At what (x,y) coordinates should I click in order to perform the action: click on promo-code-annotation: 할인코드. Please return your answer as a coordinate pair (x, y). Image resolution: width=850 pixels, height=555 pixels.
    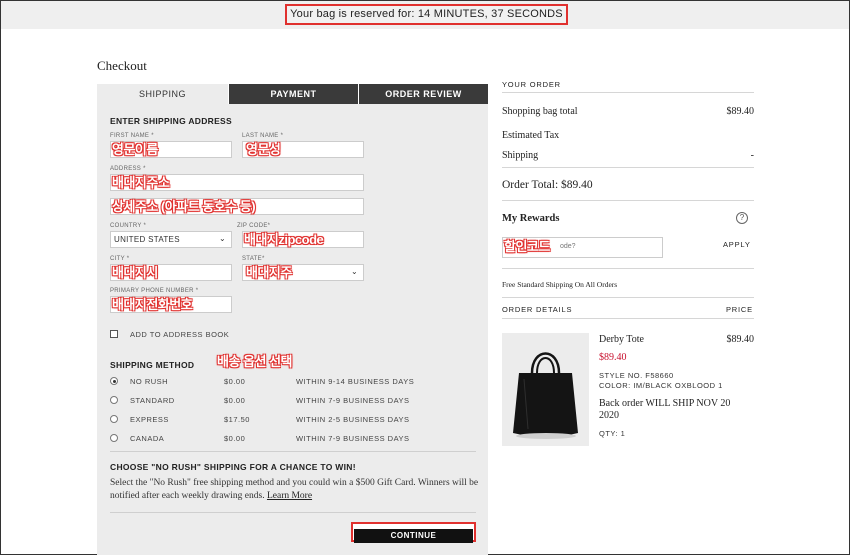
    Looking at the image, I should click on (527, 246).